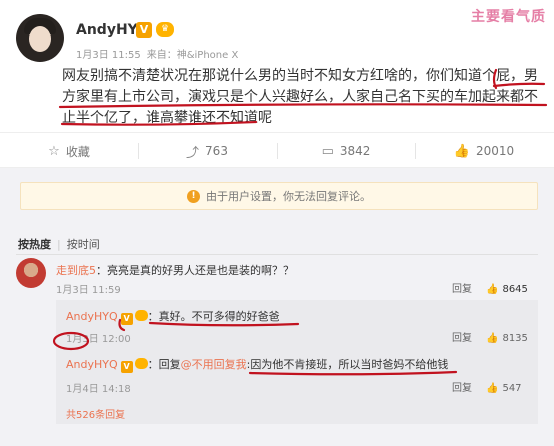 This screenshot has height=446, width=554. Describe the element at coordinates (327, 151) in the screenshot. I see `comment-icon: ▭` at that location.